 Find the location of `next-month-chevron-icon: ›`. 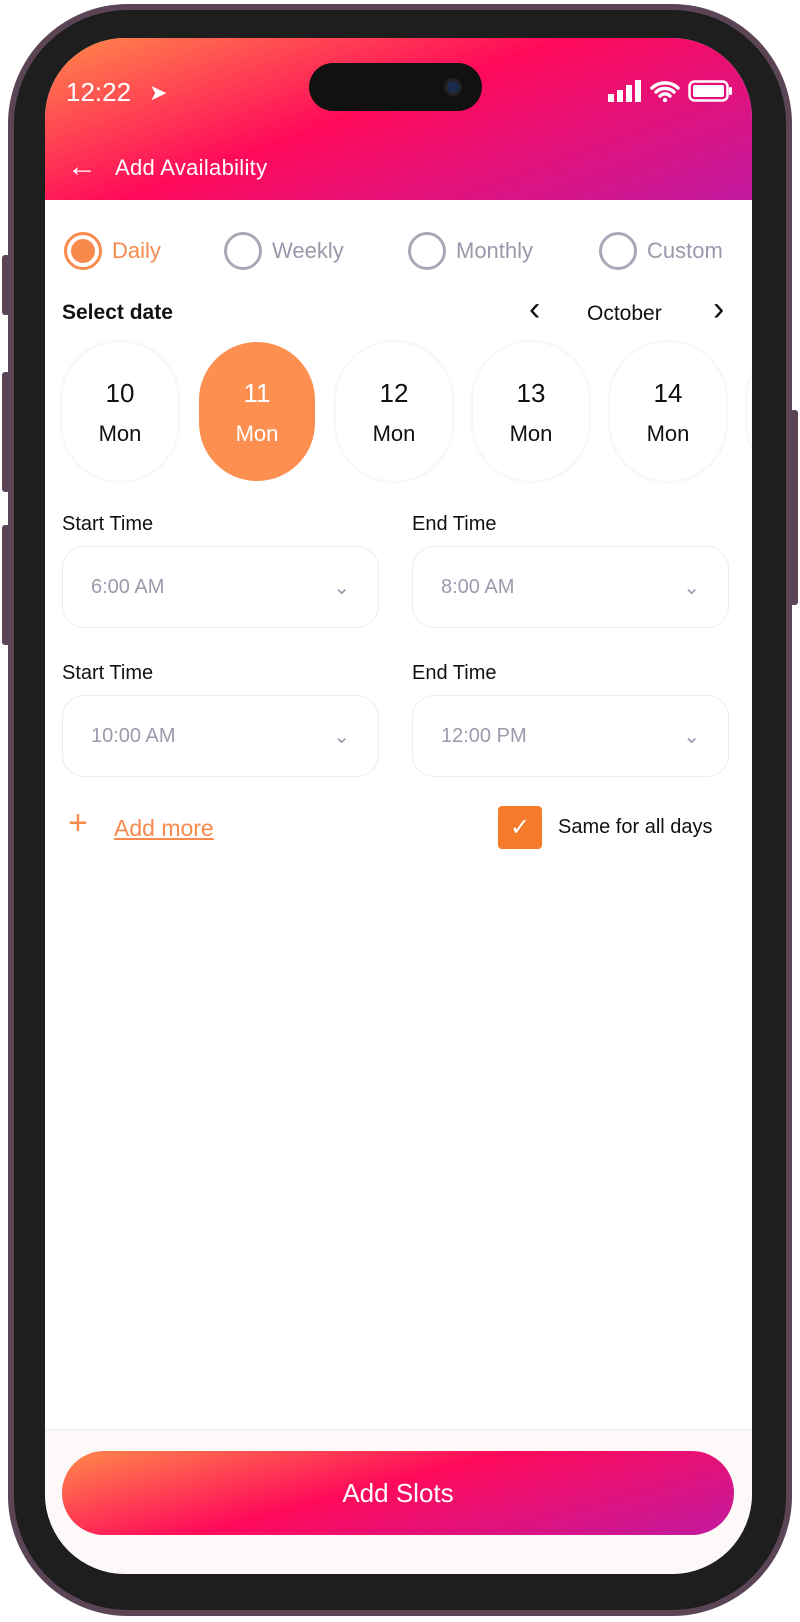

next-month-chevron-icon: › is located at coordinates (718, 309).